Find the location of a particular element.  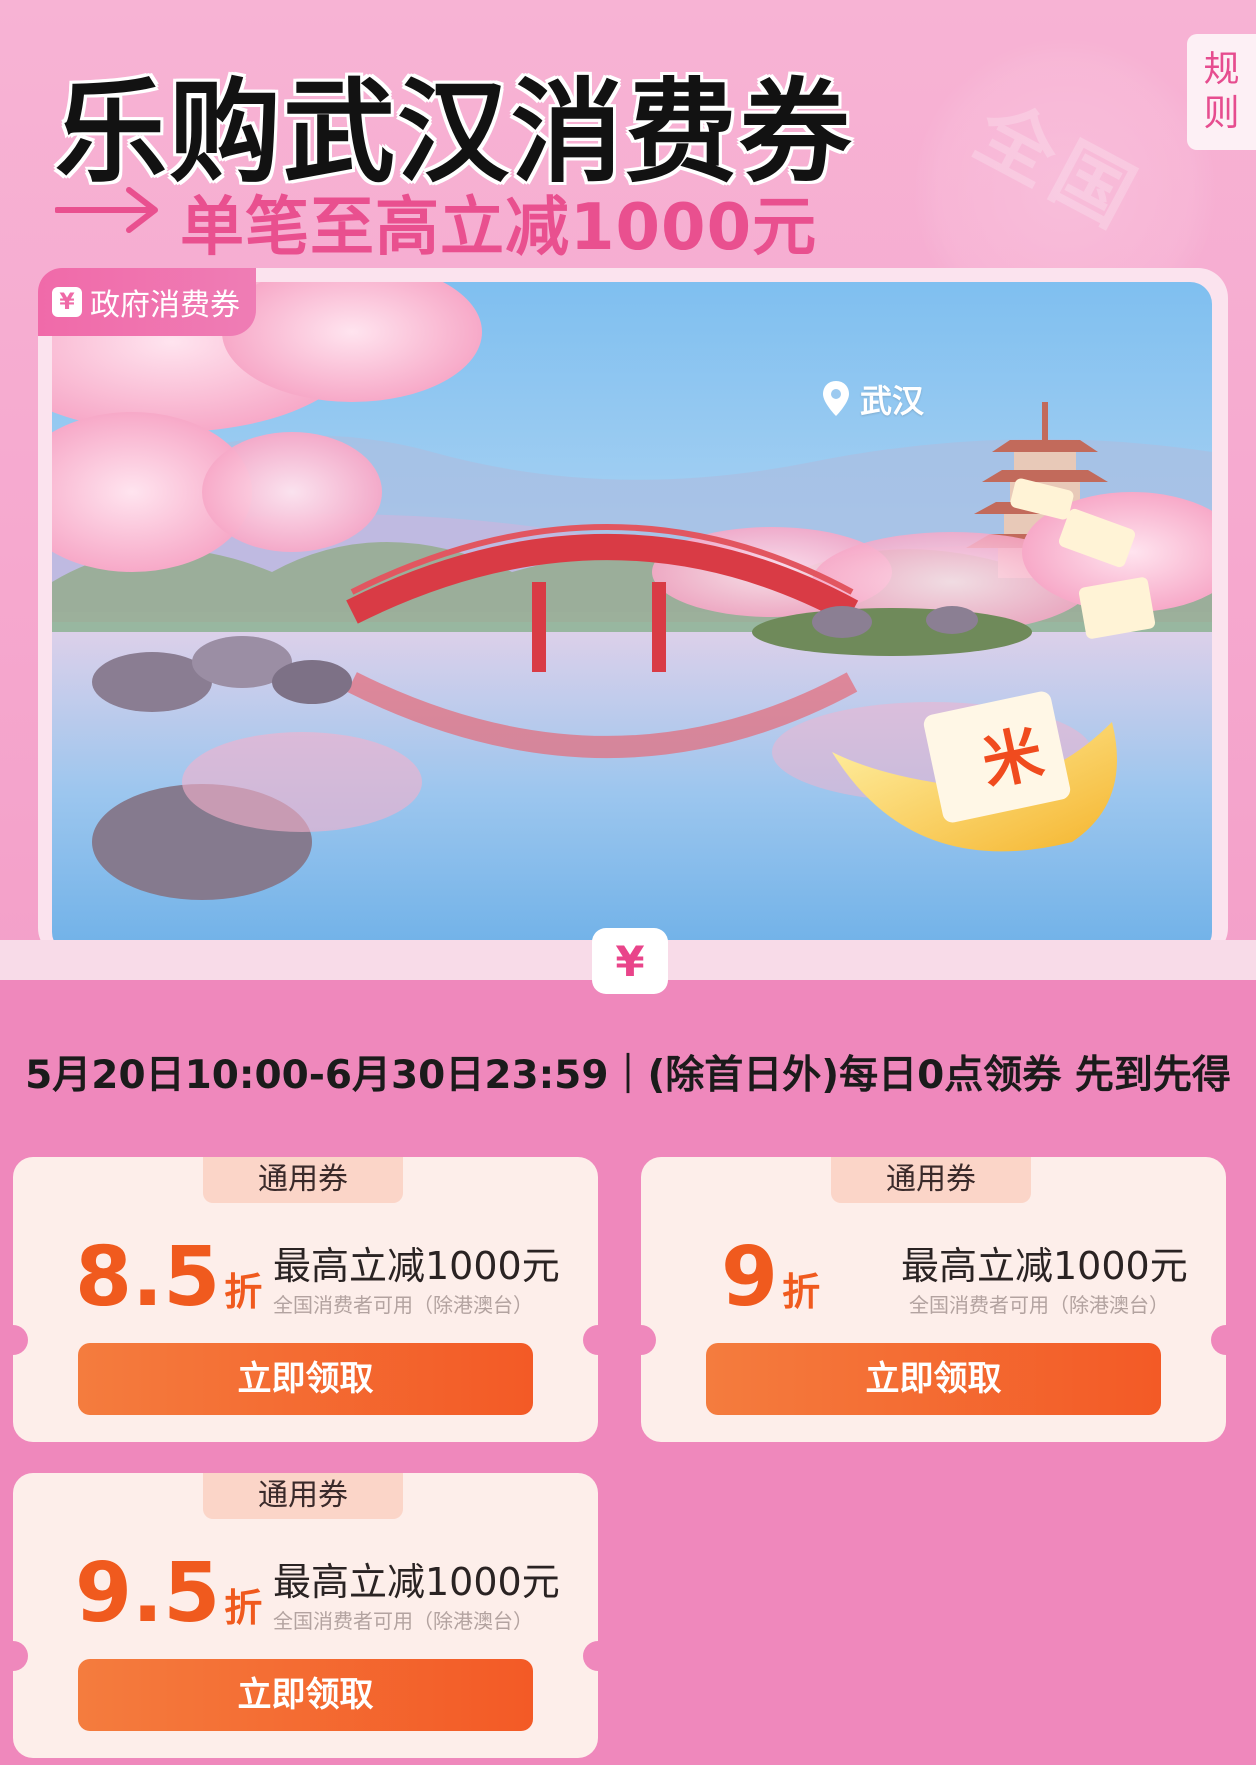

government-coupon-tag: ¥ 政府消费券 is located at coordinates (147, 302).